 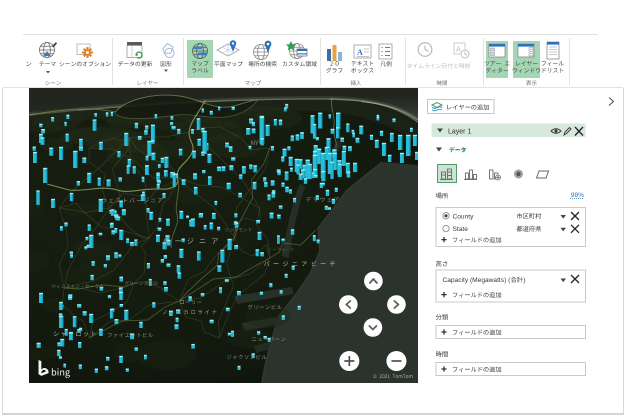 What do you see at coordinates (461, 229) in the screenshot?
I see `svg-text: State` at bounding box center [461, 229].